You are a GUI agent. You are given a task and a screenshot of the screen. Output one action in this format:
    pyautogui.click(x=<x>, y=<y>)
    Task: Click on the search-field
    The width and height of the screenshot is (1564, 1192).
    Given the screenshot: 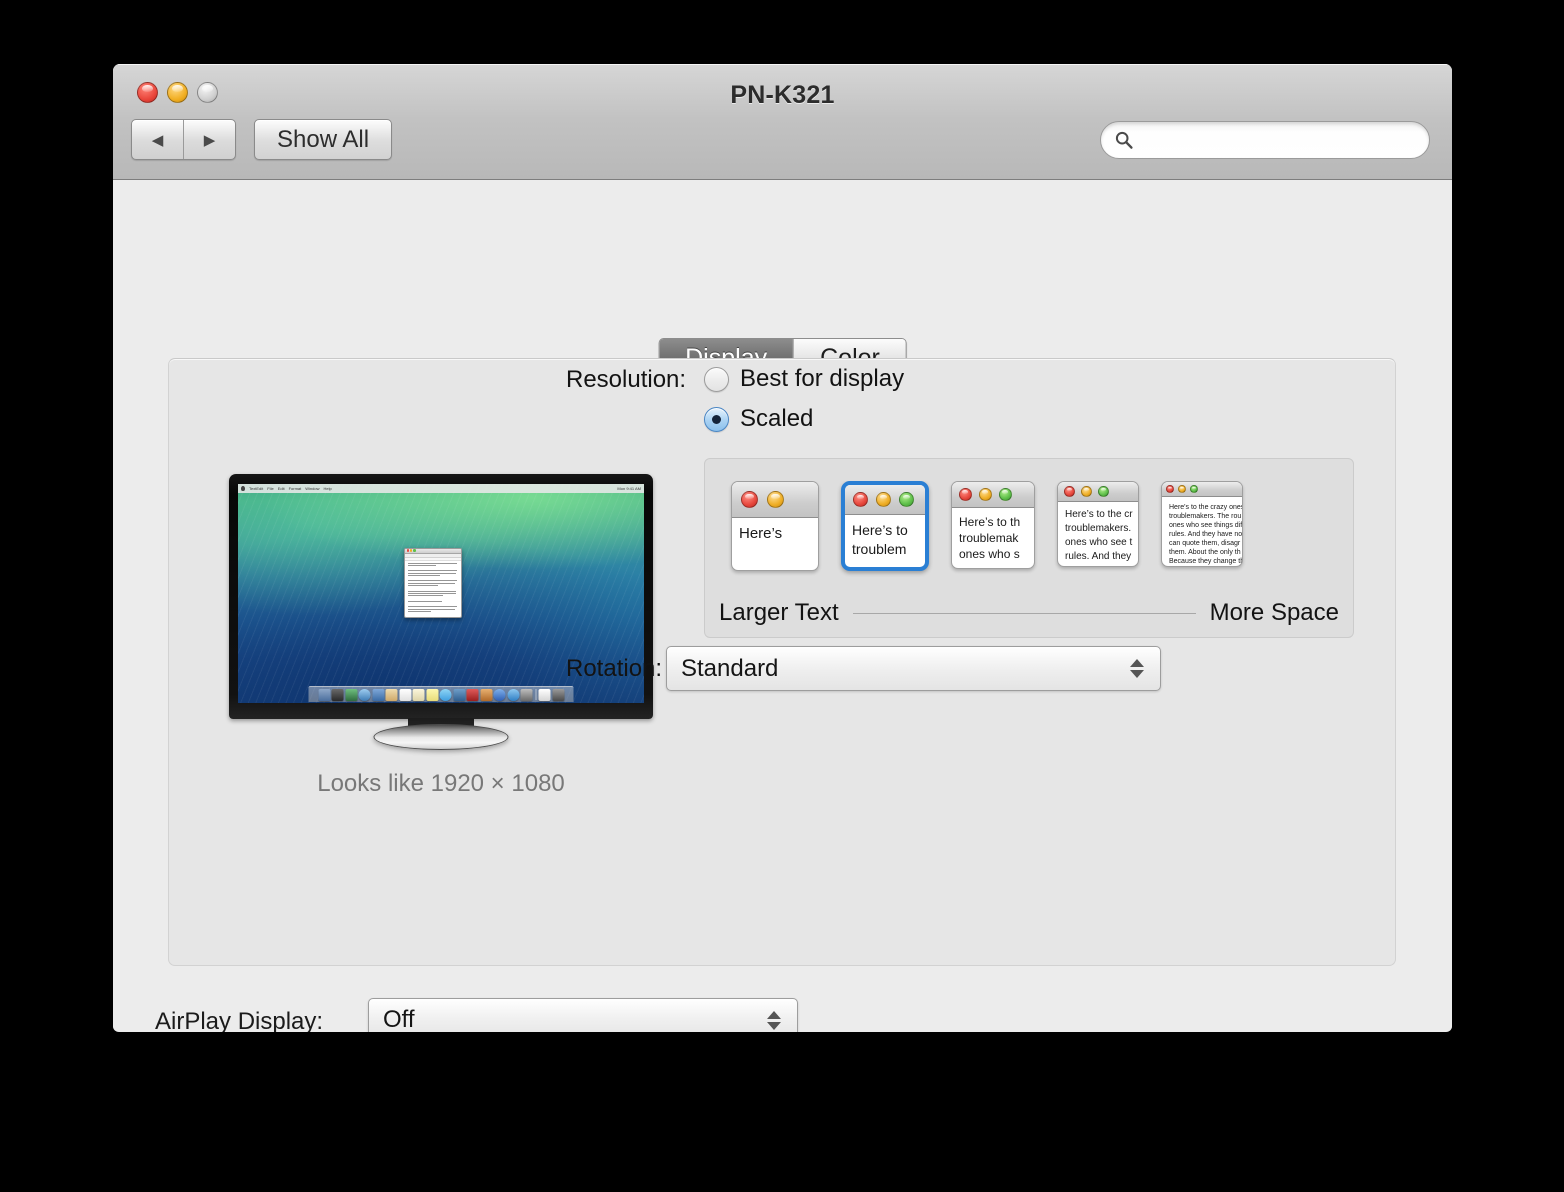 What is the action you would take?
    pyautogui.click(x=1265, y=140)
    